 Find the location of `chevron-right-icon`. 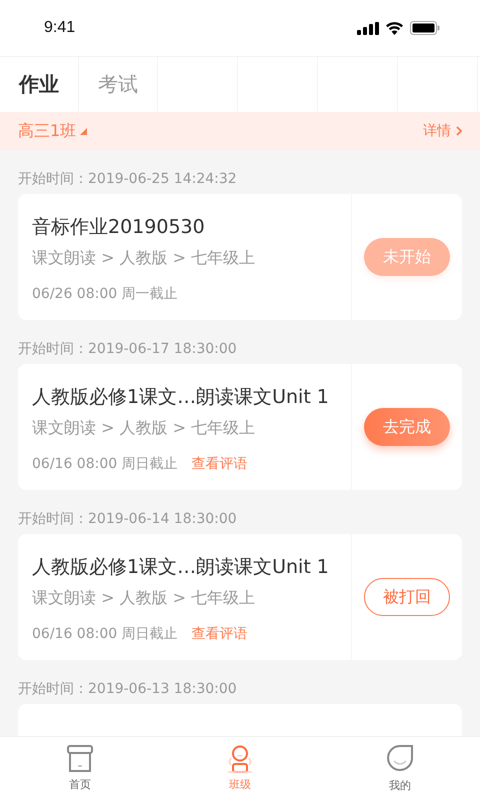

chevron-right-icon is located at coordinates (459, 131).